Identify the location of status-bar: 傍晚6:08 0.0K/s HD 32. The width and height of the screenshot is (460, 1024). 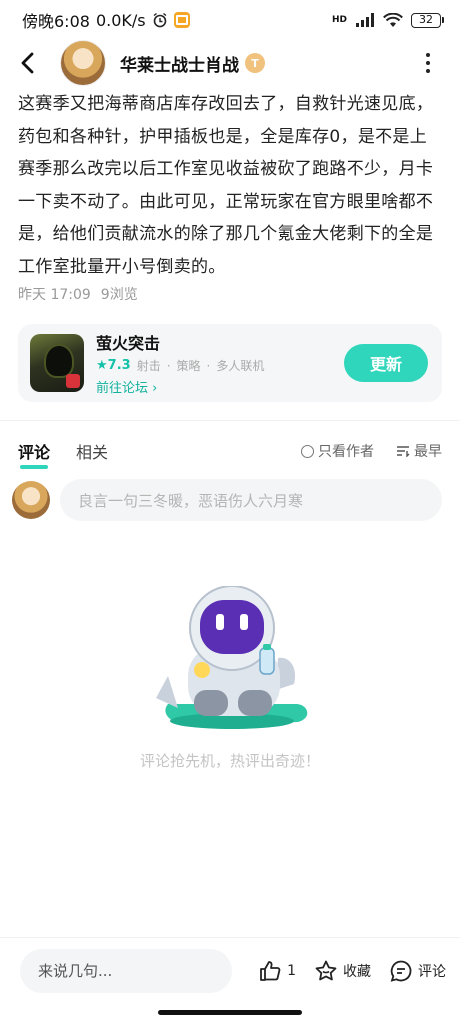
(230, 20).